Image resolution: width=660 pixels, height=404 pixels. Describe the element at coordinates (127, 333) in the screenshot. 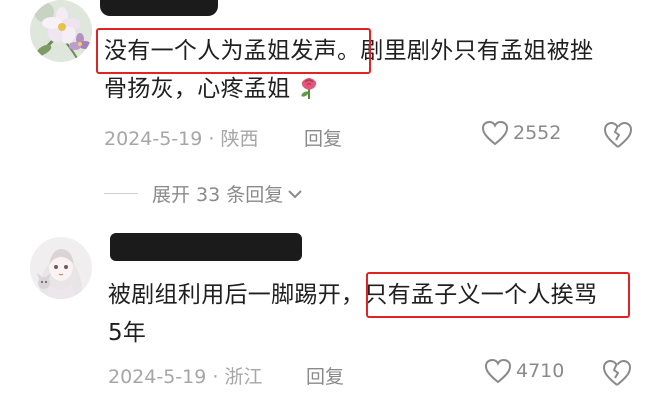

I see `comment-text-line2: 5年` at that location.